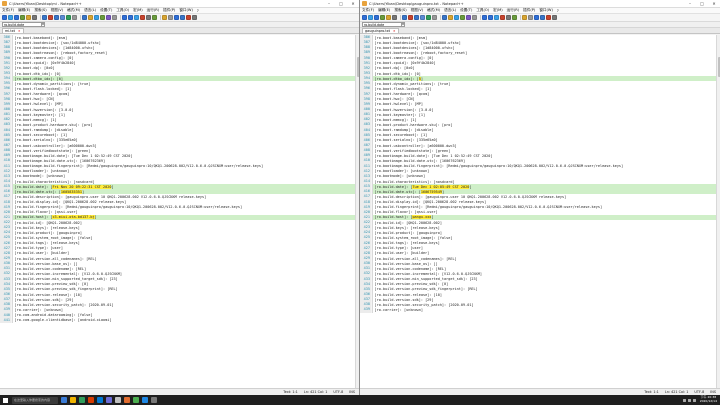 The height and width of the screenshot is (405, 720). What do you see at coordinates (694, 400) in the screenshot?
I see `battery-icon` at bounding box center [694, 400].